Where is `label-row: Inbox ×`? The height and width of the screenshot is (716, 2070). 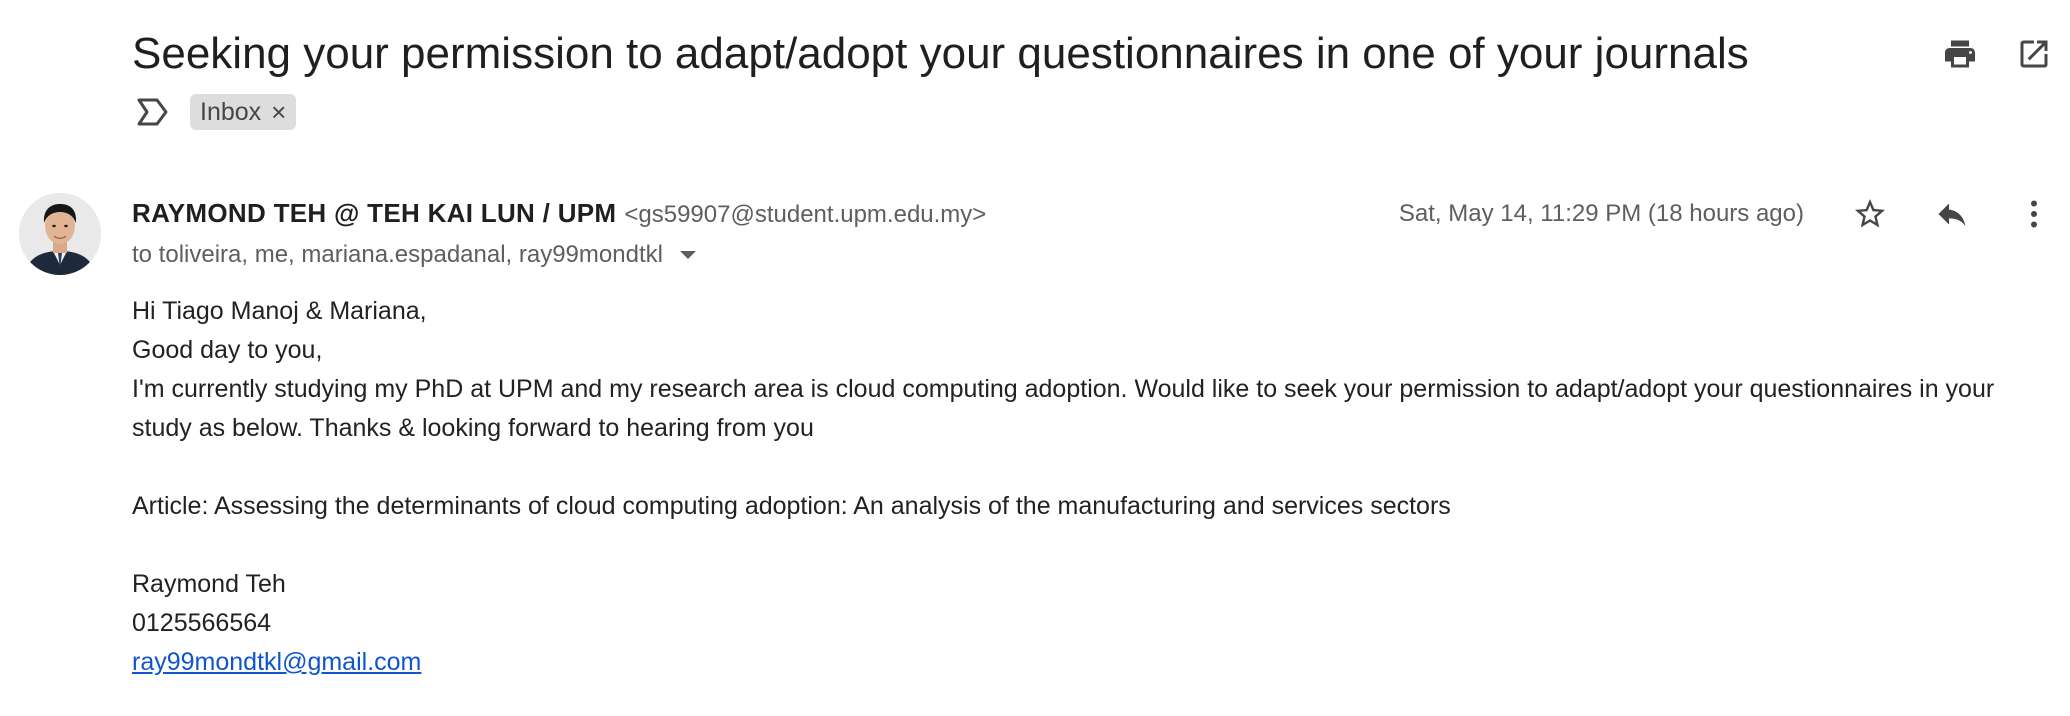 label-row: Inbox × is located at coordinates (214, 112).